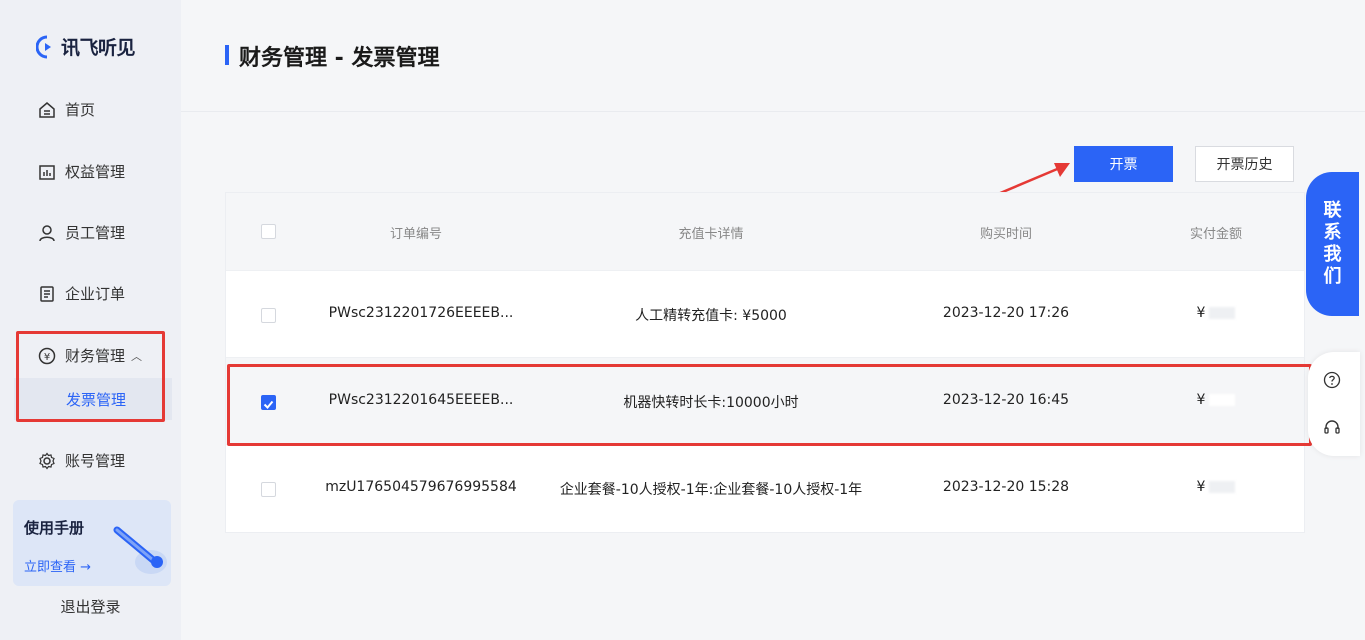 The image size is (1365, 640). What do you see at coordinates (1332, 232) in the screenshot?
I see `contact-char: 系` at bounding box center [1332, 232].